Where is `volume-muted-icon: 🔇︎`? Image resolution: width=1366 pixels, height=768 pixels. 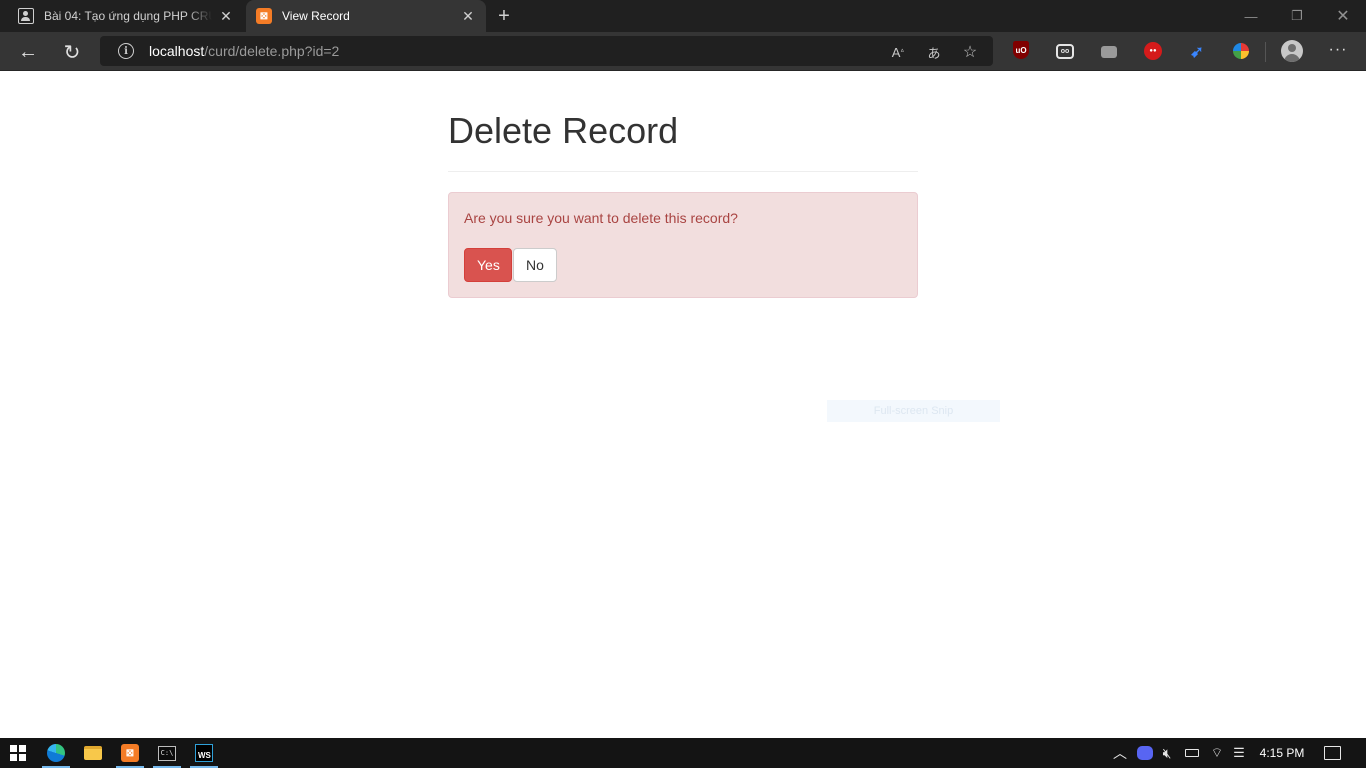
volume-muted-icon: 🔇︎ is located at coordinates (1167, 753).